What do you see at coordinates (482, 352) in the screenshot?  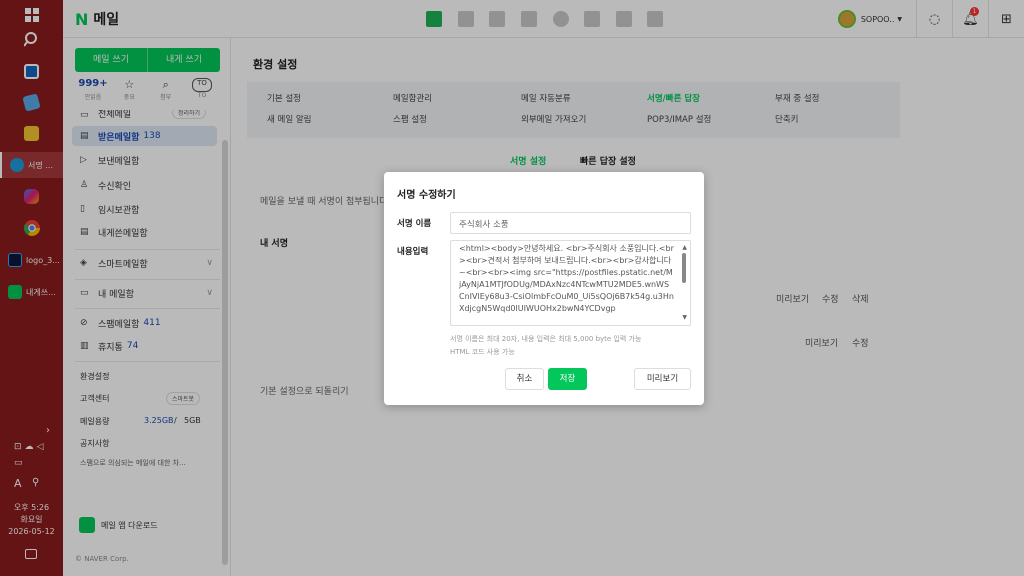 I see `help-line-2: HTML 코드 사용 가능` at bounding box center [482, 352].